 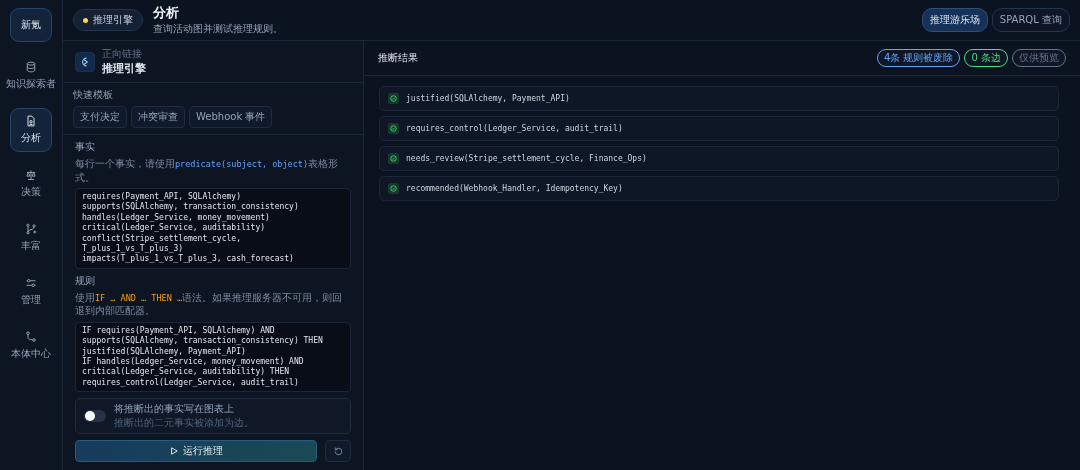 I want to click on status-badge: 仅供预览, so click(x=1039, y=58).